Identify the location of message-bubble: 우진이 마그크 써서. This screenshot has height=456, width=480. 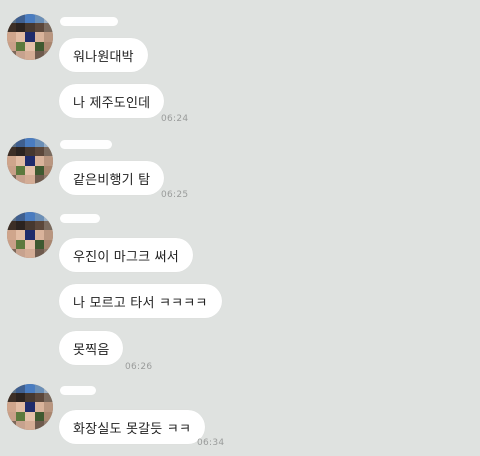
(126, 255).